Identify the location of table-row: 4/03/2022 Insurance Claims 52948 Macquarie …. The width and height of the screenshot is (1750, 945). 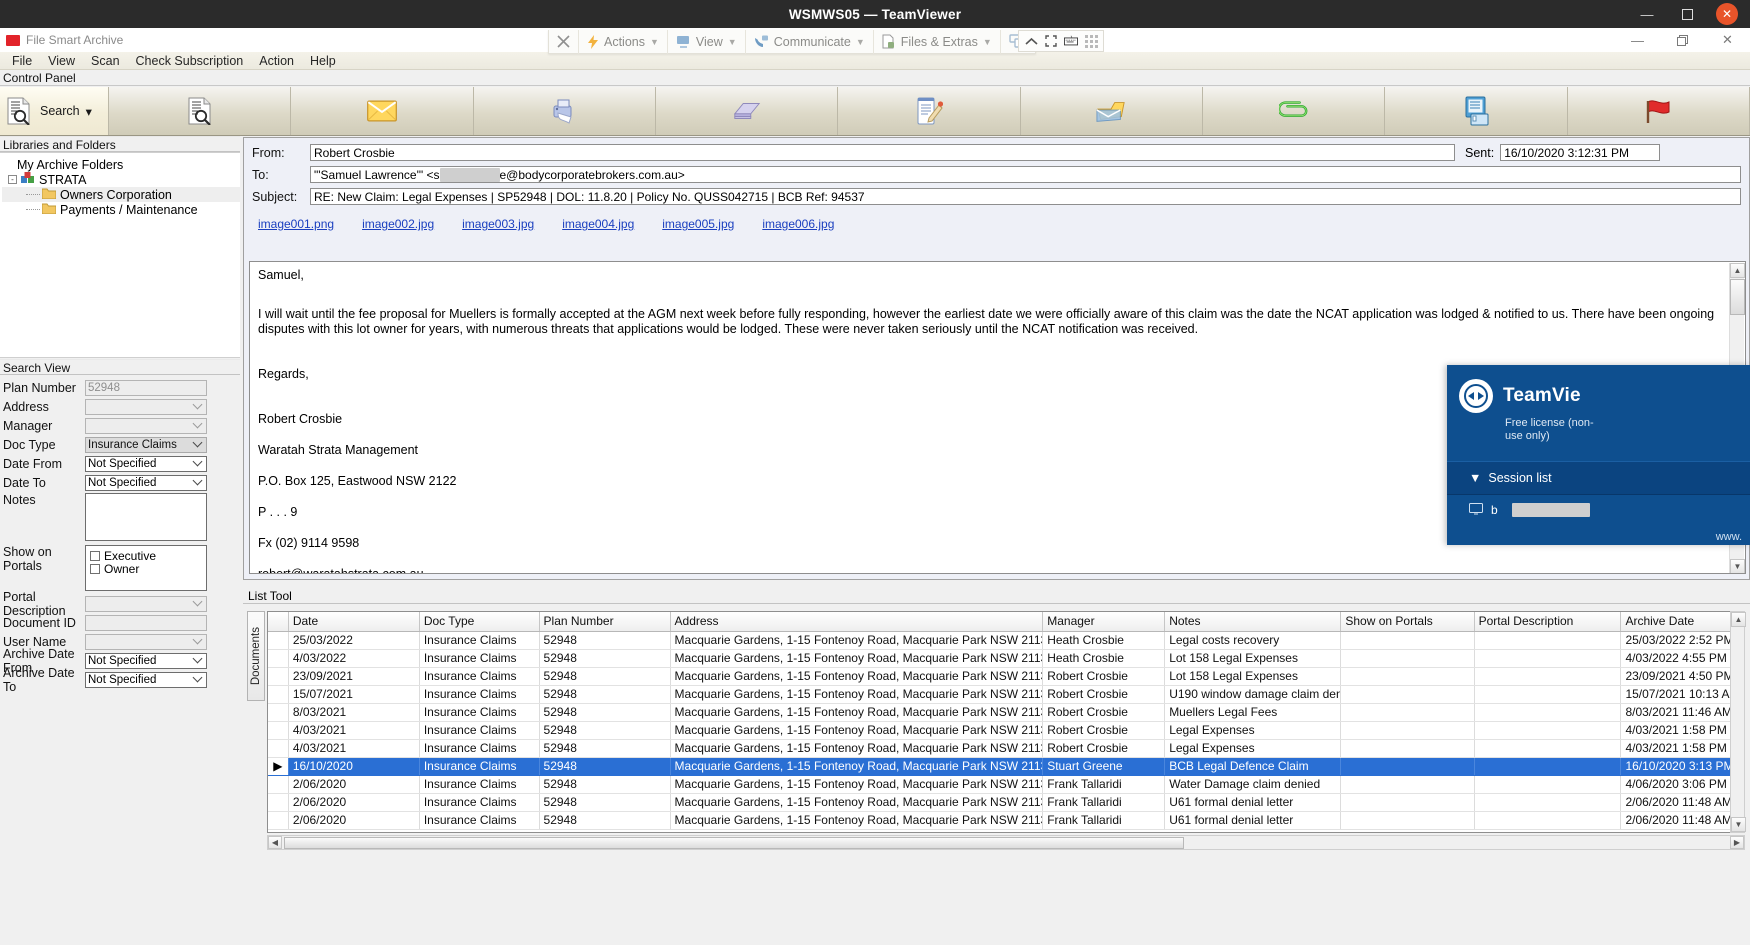
(1006, 658).